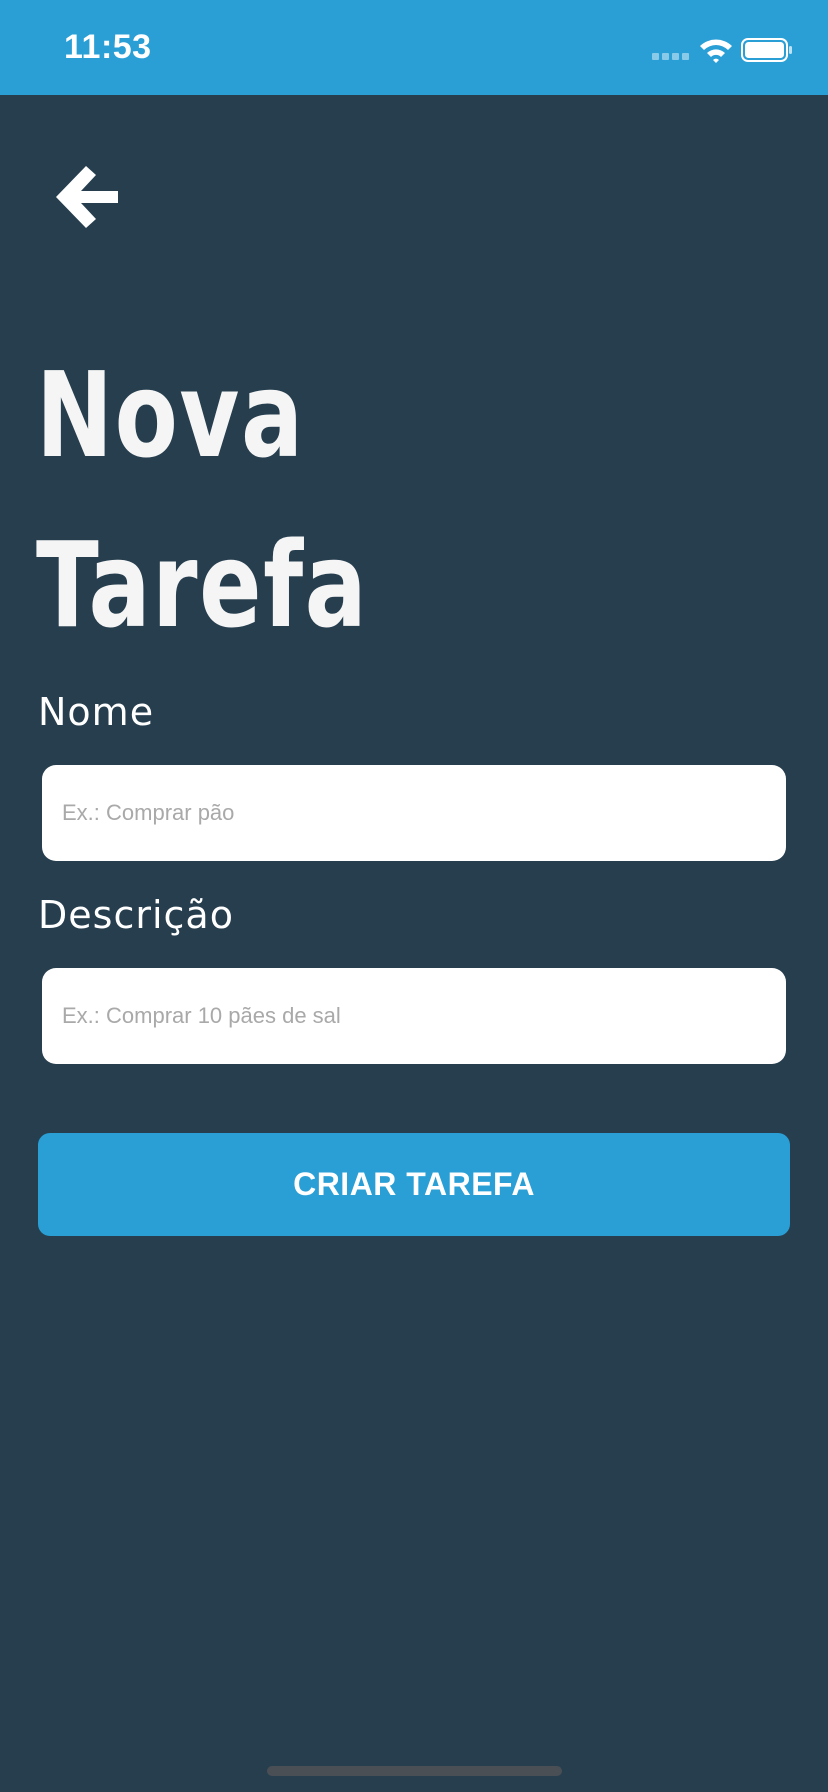 The width and height of the screenshot is (828, 1792). I want to click on page-title: Nova Tarefa, so click(202, 500).